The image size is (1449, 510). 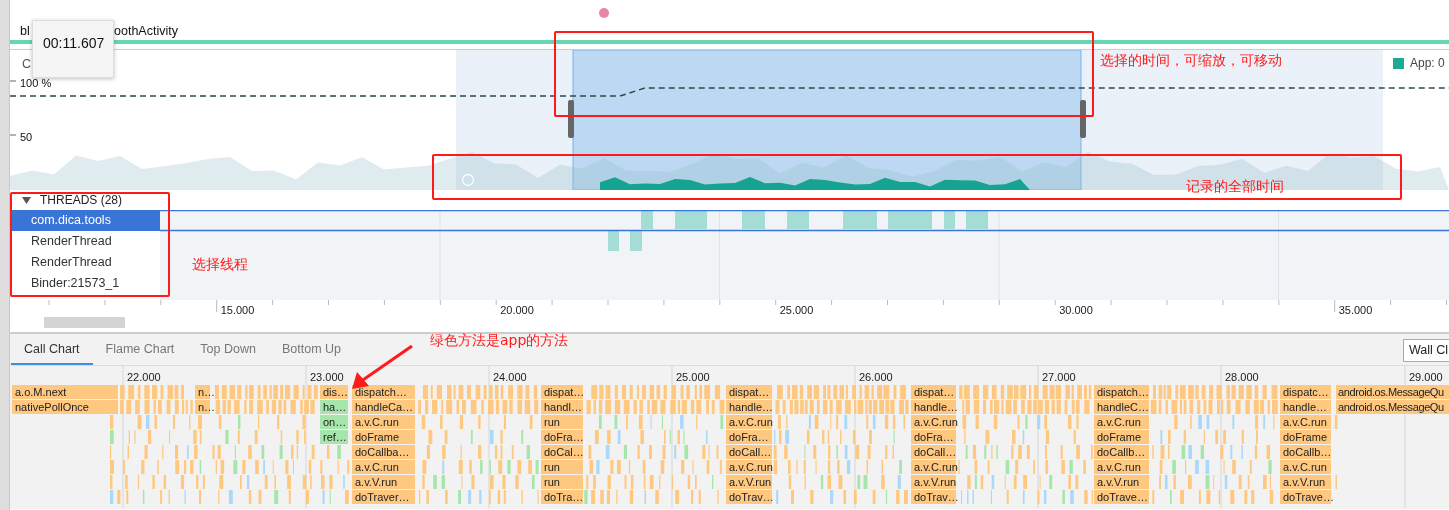 What do you see at coordinates (1427, 63) in the screenshot?
I see `legend-label: App: 0` at bounding box center [1427, 63].